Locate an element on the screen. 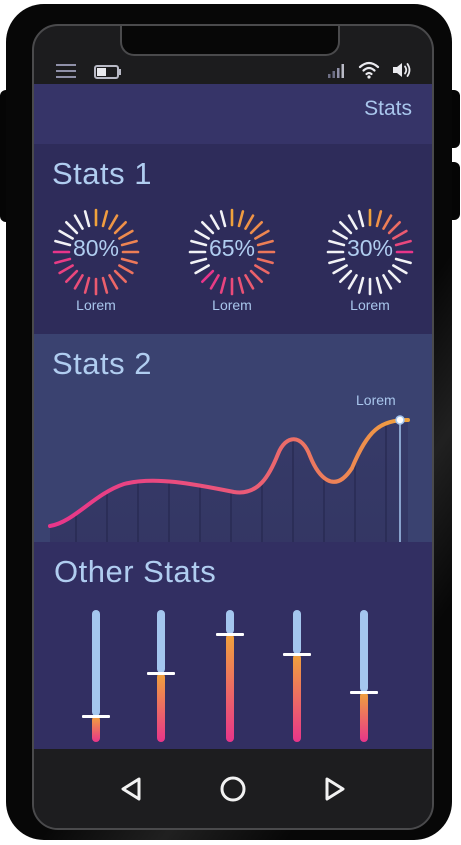  recents-triangle-icon is located at coordinates (335, 789).